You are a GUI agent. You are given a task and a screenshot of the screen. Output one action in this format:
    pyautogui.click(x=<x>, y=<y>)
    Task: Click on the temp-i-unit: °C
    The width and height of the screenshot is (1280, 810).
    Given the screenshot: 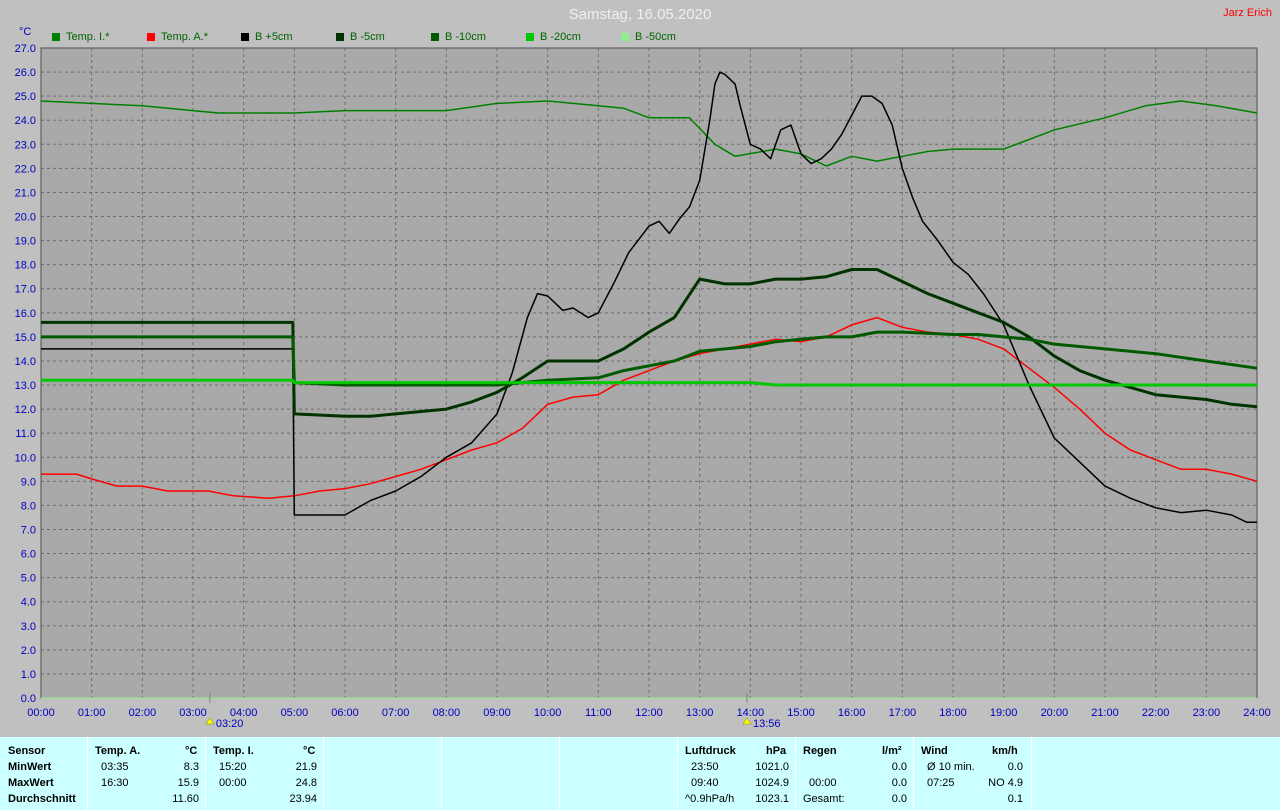 What is the action you would take?
    pyautogui.click(x=309, y=751)
    